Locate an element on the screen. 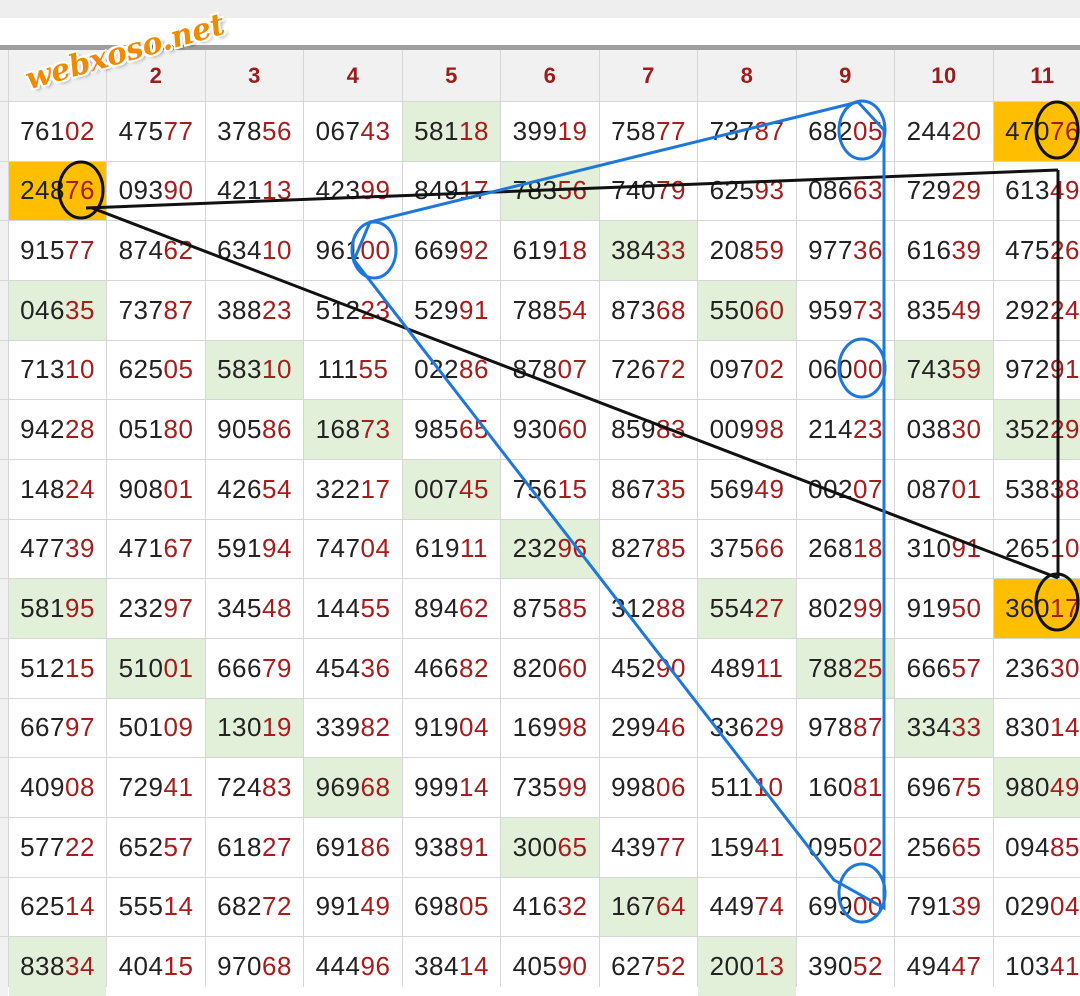 Image resolution: width=1080 pixels, height=996 pixels. number-tail: 97 is located at coordinates (178, 608).